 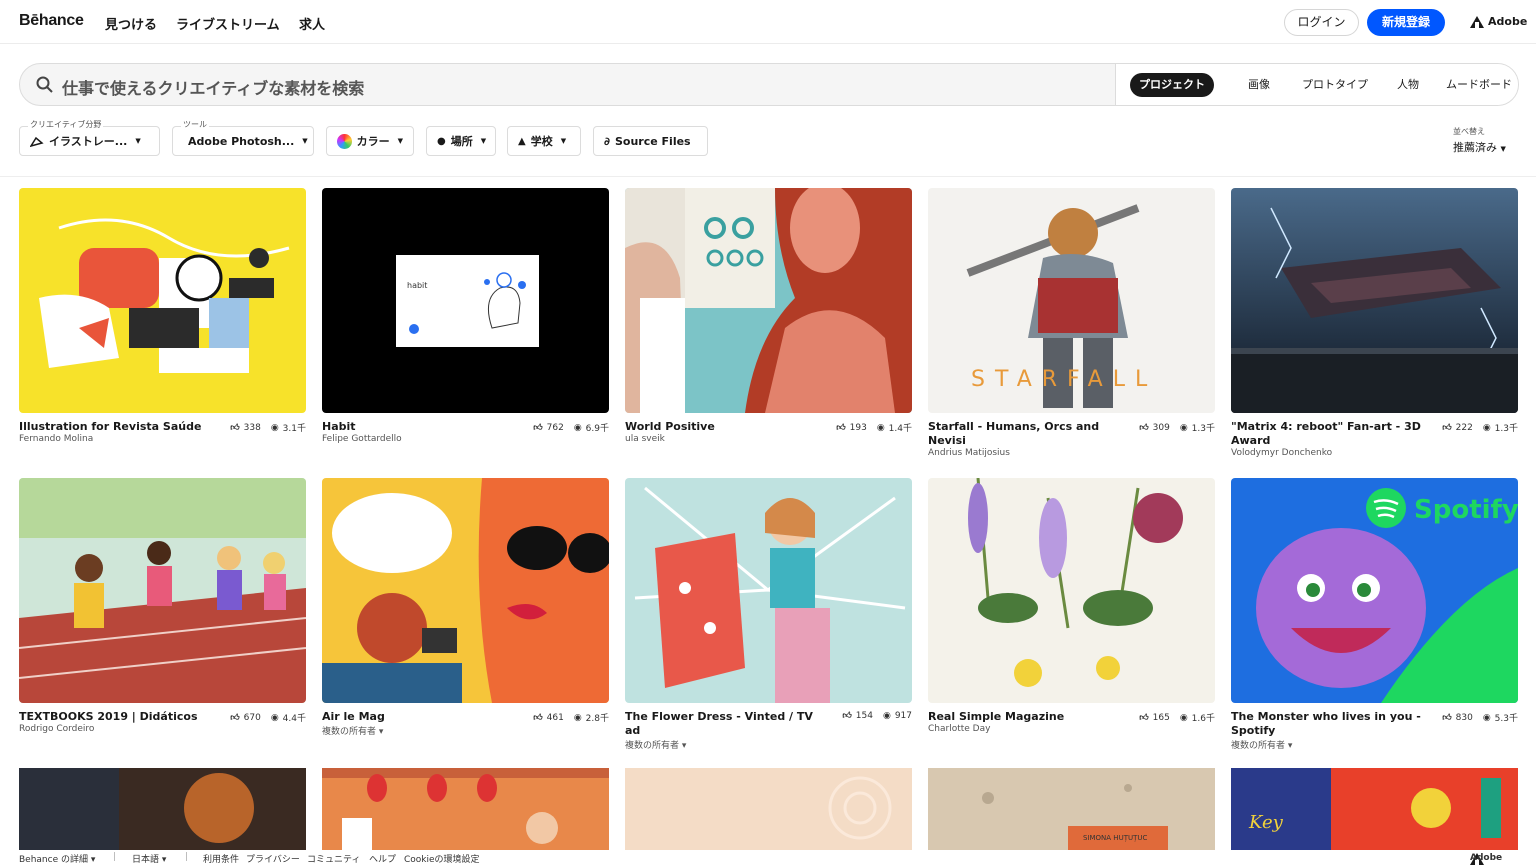 I want to click on likes-stat: 👍︎ 165, so click(x=1154, y=718).